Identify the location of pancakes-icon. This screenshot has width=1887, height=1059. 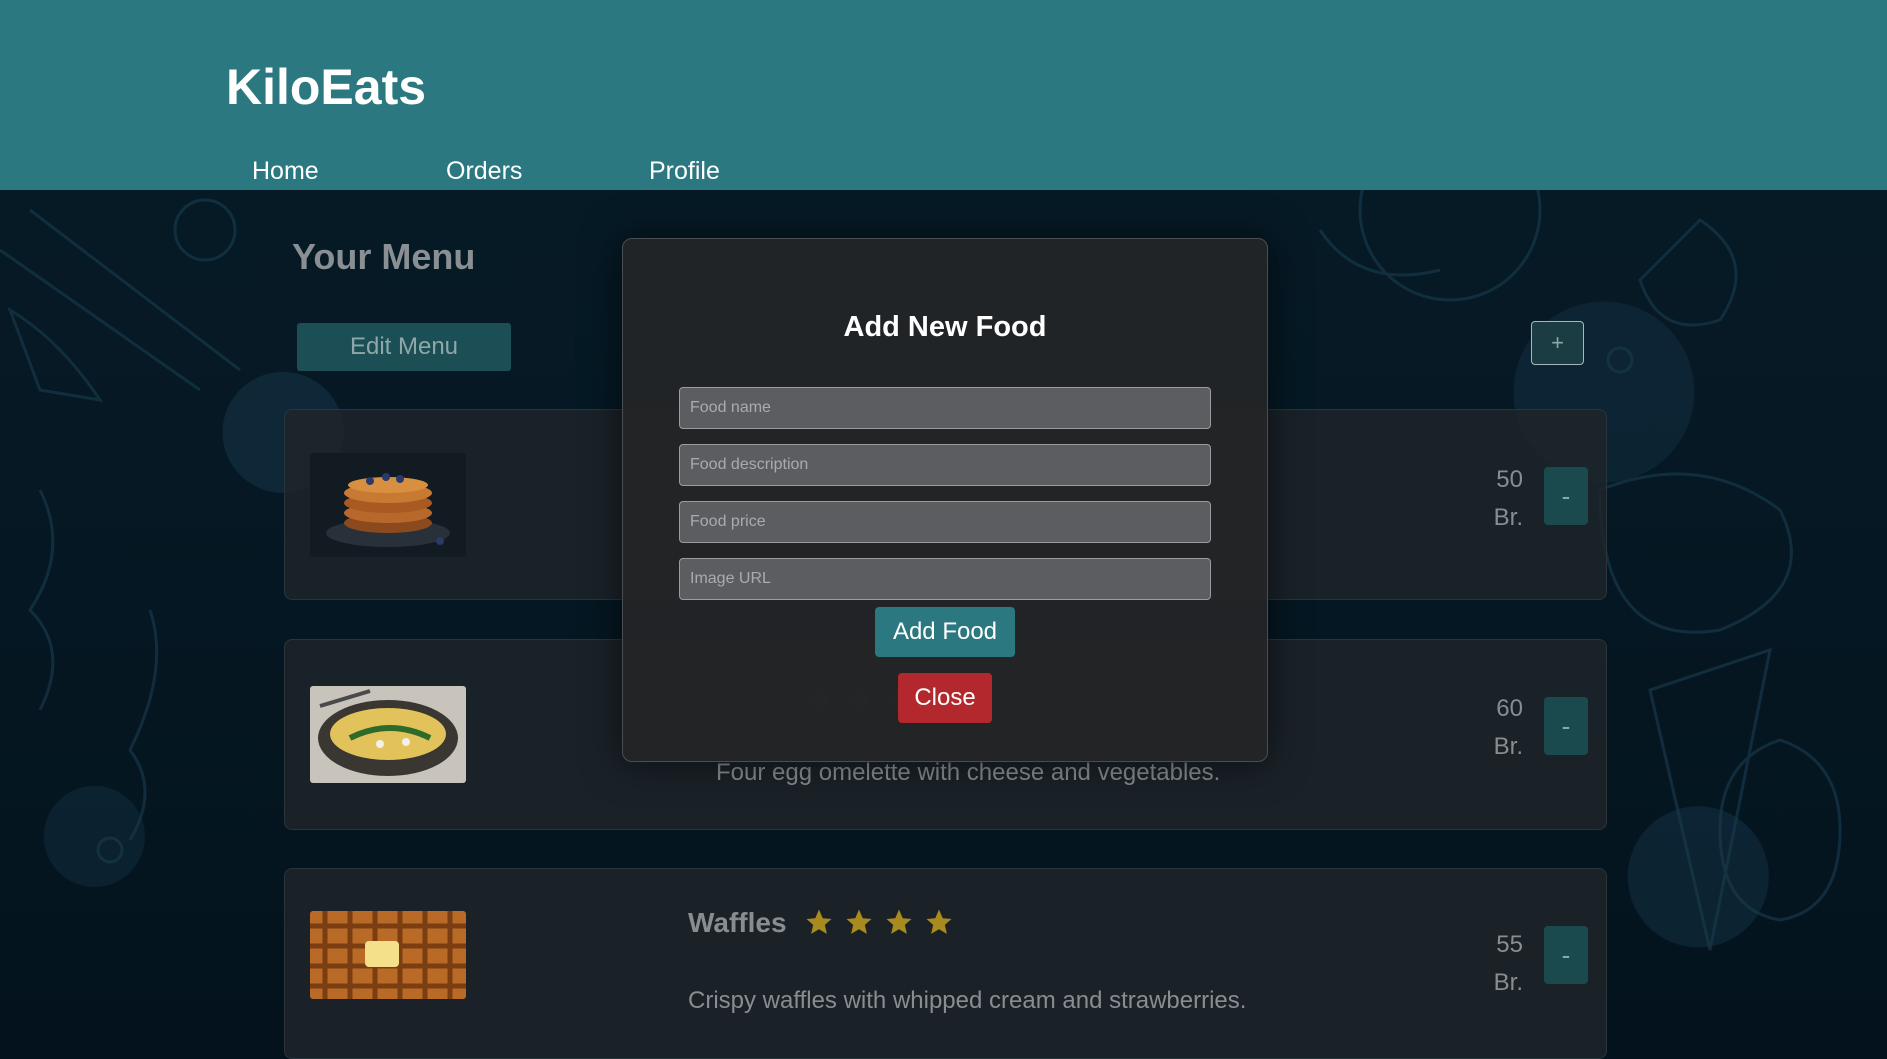
(388, 505).